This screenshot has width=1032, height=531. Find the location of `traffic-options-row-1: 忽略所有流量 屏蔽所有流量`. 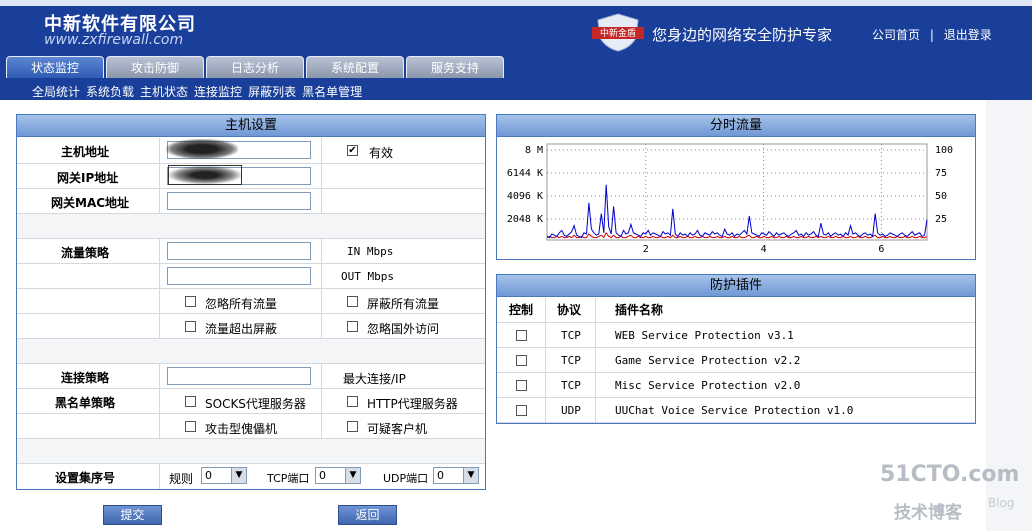

traffic-options-row-1: 忽略所有流量 屏蔽所有流量 is located at coordinates (251, 300).